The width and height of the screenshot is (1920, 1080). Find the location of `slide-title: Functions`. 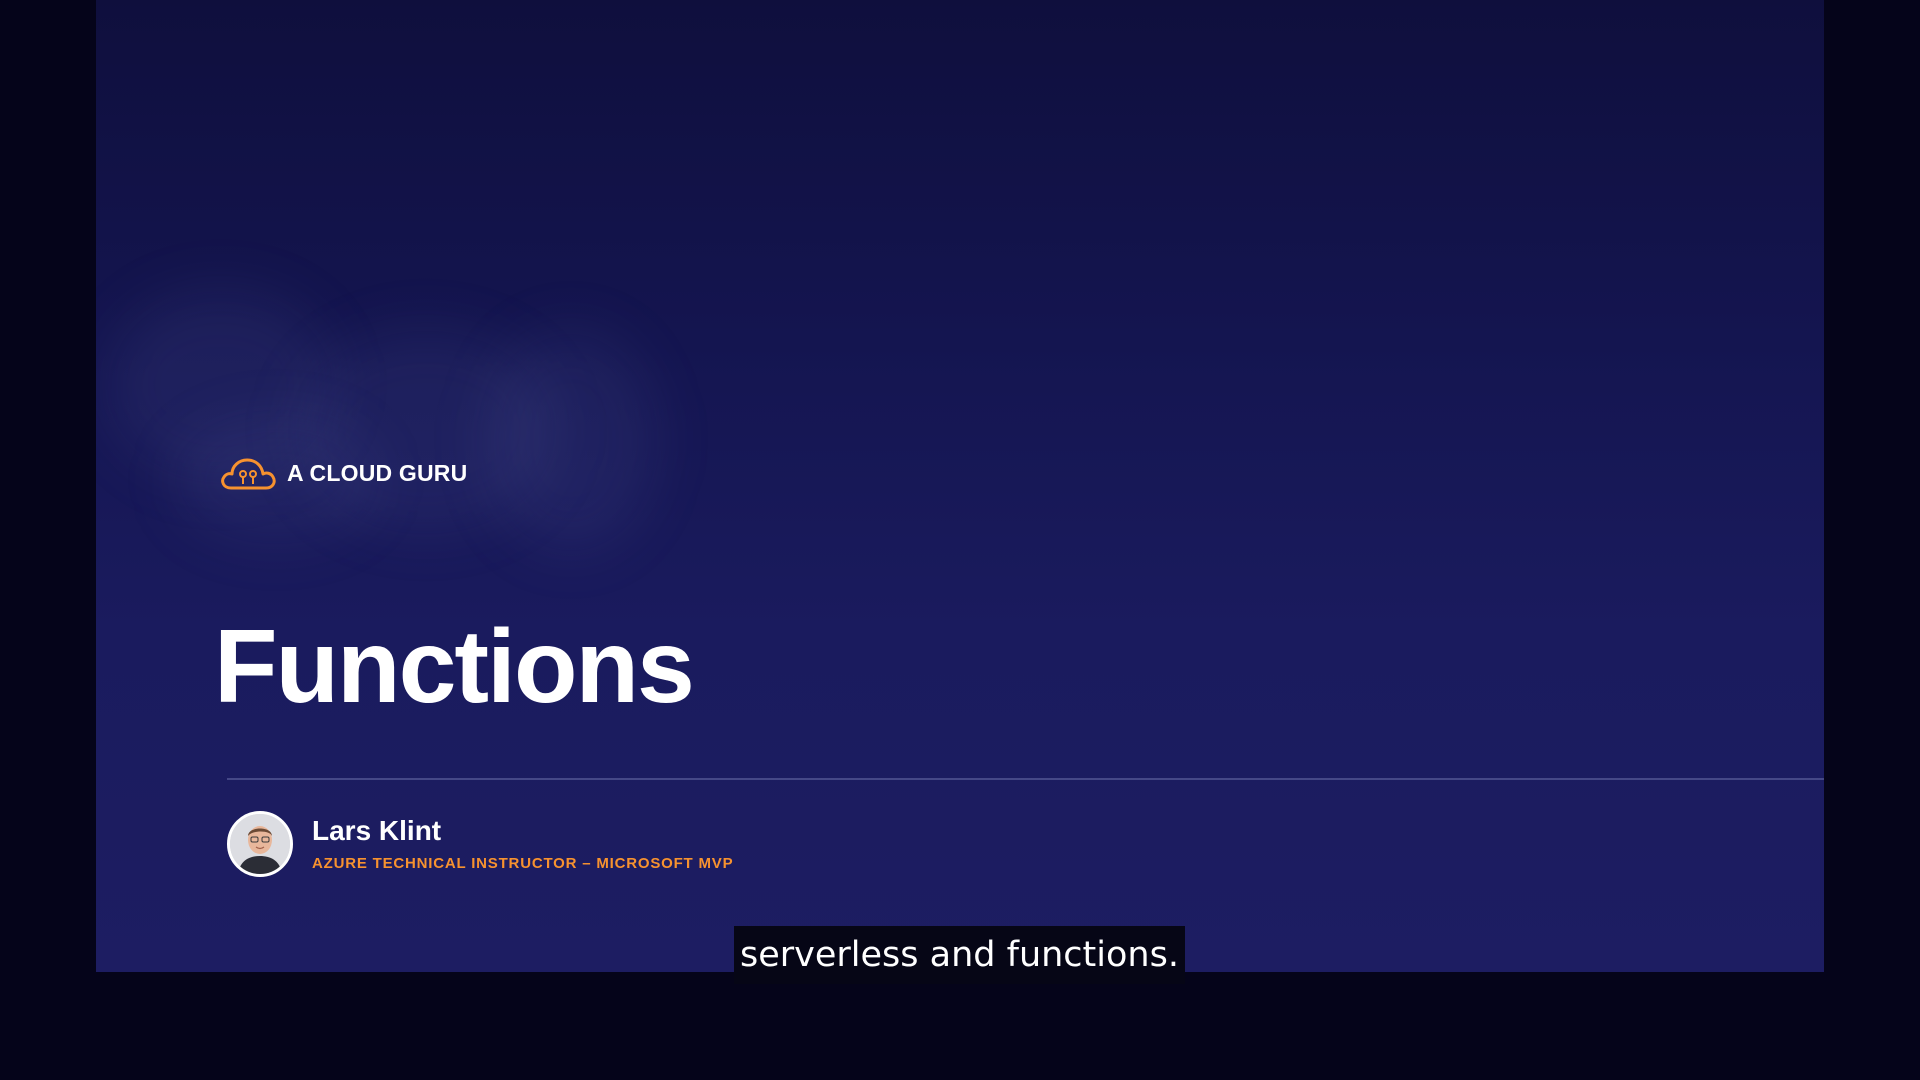

slide-title: Functions is located at coordinates (454, 667).